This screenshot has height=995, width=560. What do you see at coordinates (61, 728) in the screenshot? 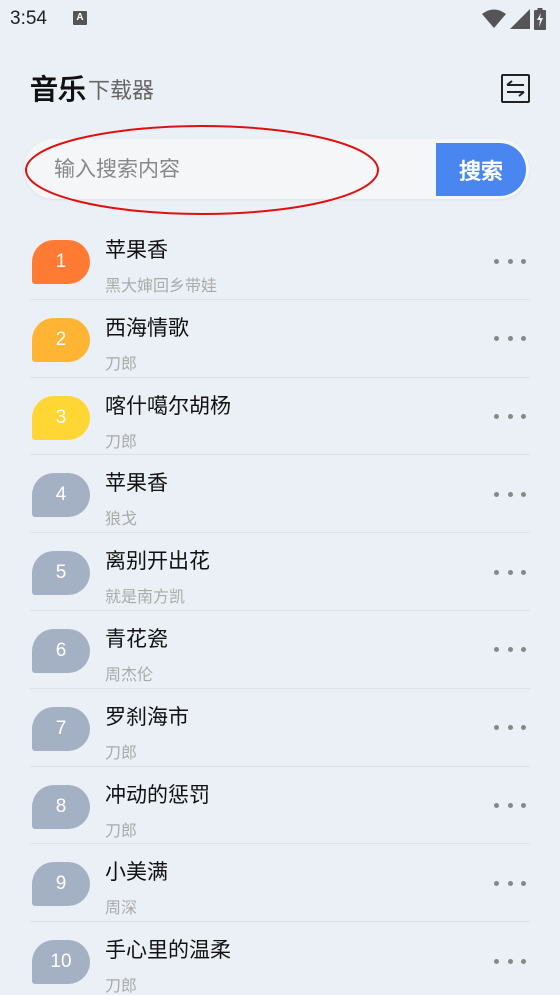
I see `rank-badge: 7` at bounding box center [61, 728].